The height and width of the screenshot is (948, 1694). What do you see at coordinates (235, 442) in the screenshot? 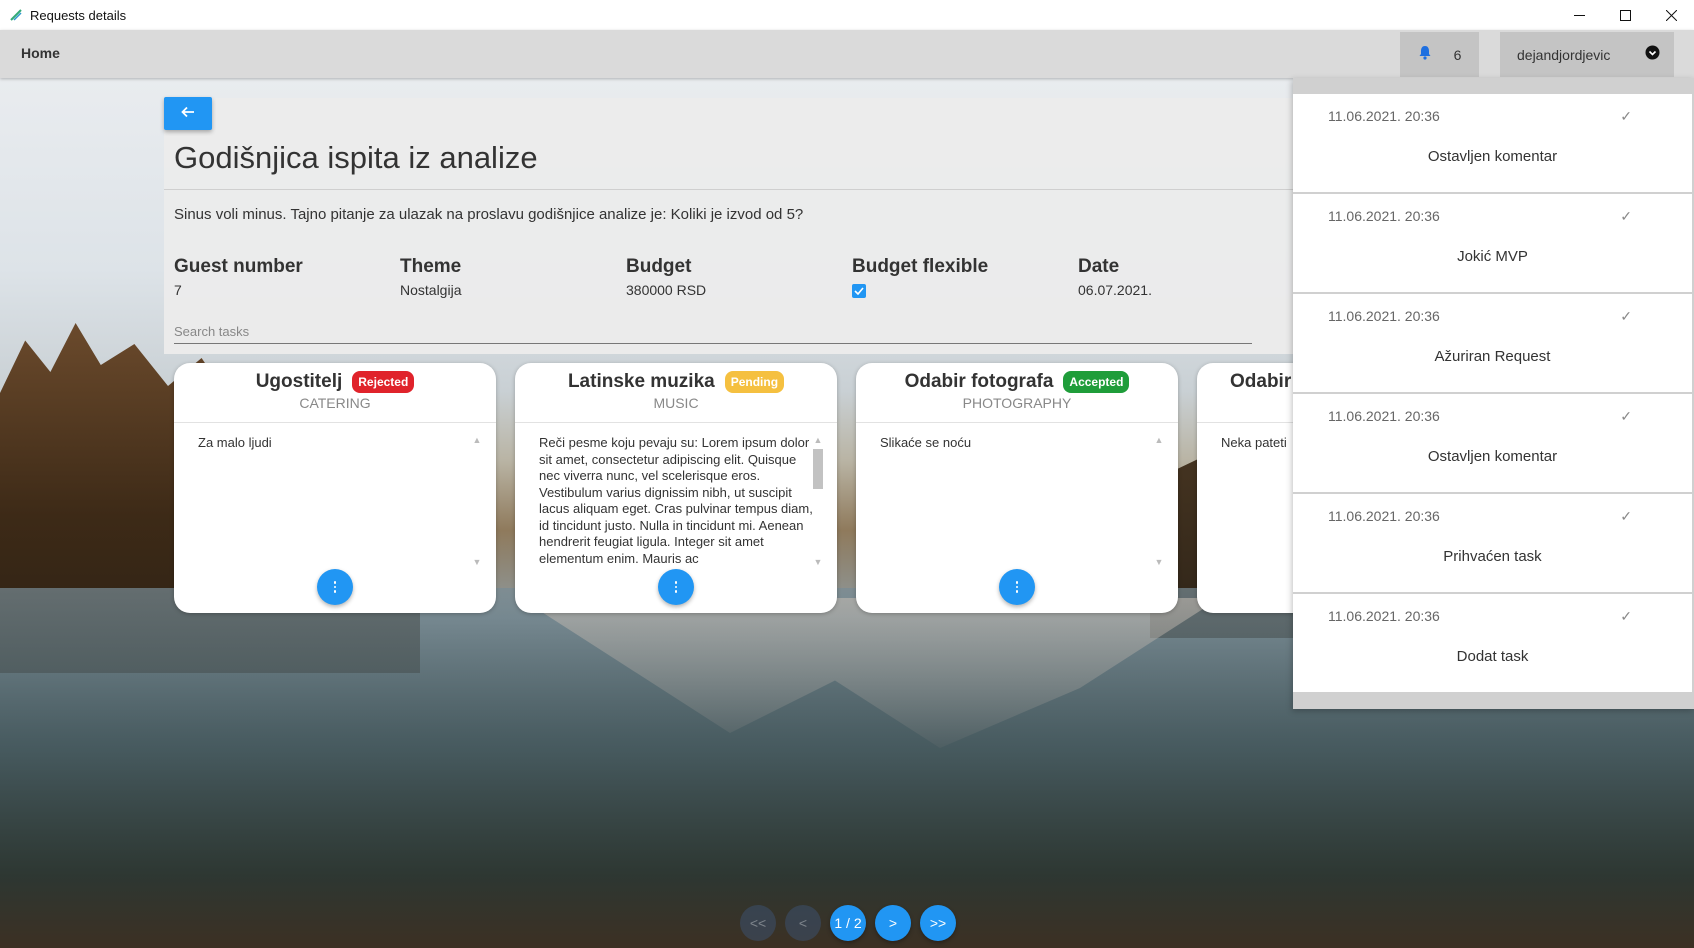
I see `task-description: Za malo ljudi` at bounding box center [235, 442].